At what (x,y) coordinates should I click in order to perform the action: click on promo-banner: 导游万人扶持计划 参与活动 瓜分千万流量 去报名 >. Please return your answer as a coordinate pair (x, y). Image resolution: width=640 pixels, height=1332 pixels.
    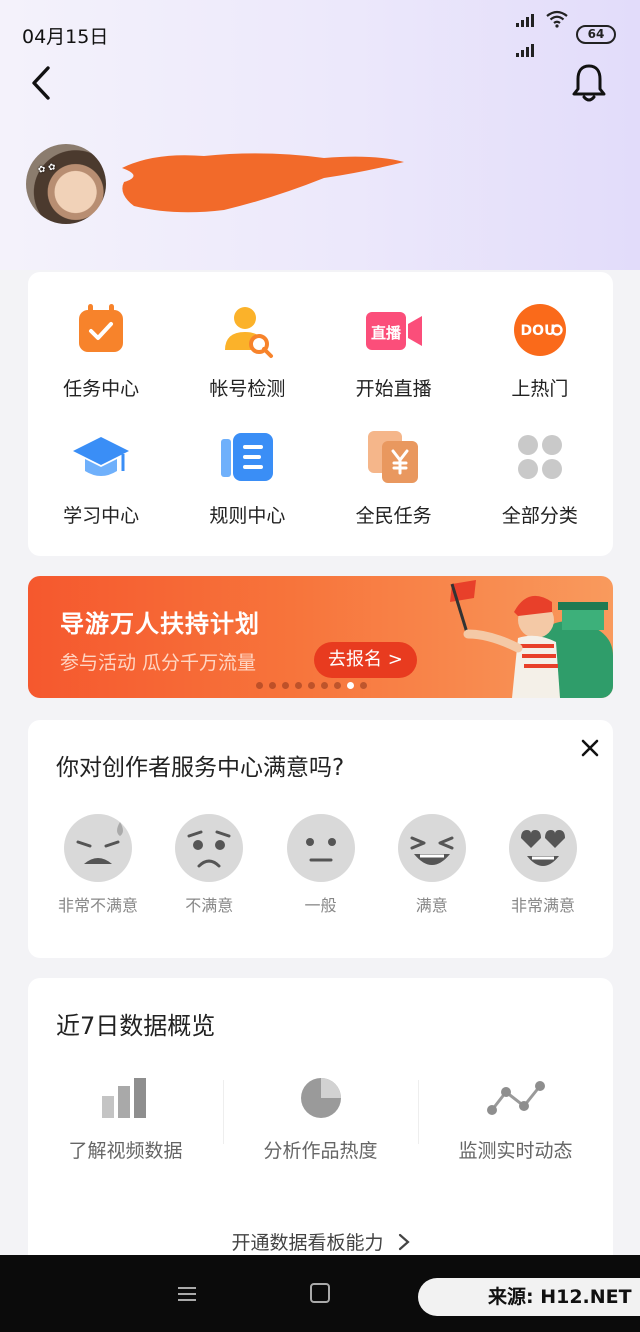
    Looking at the image, I should click on (320, 637).